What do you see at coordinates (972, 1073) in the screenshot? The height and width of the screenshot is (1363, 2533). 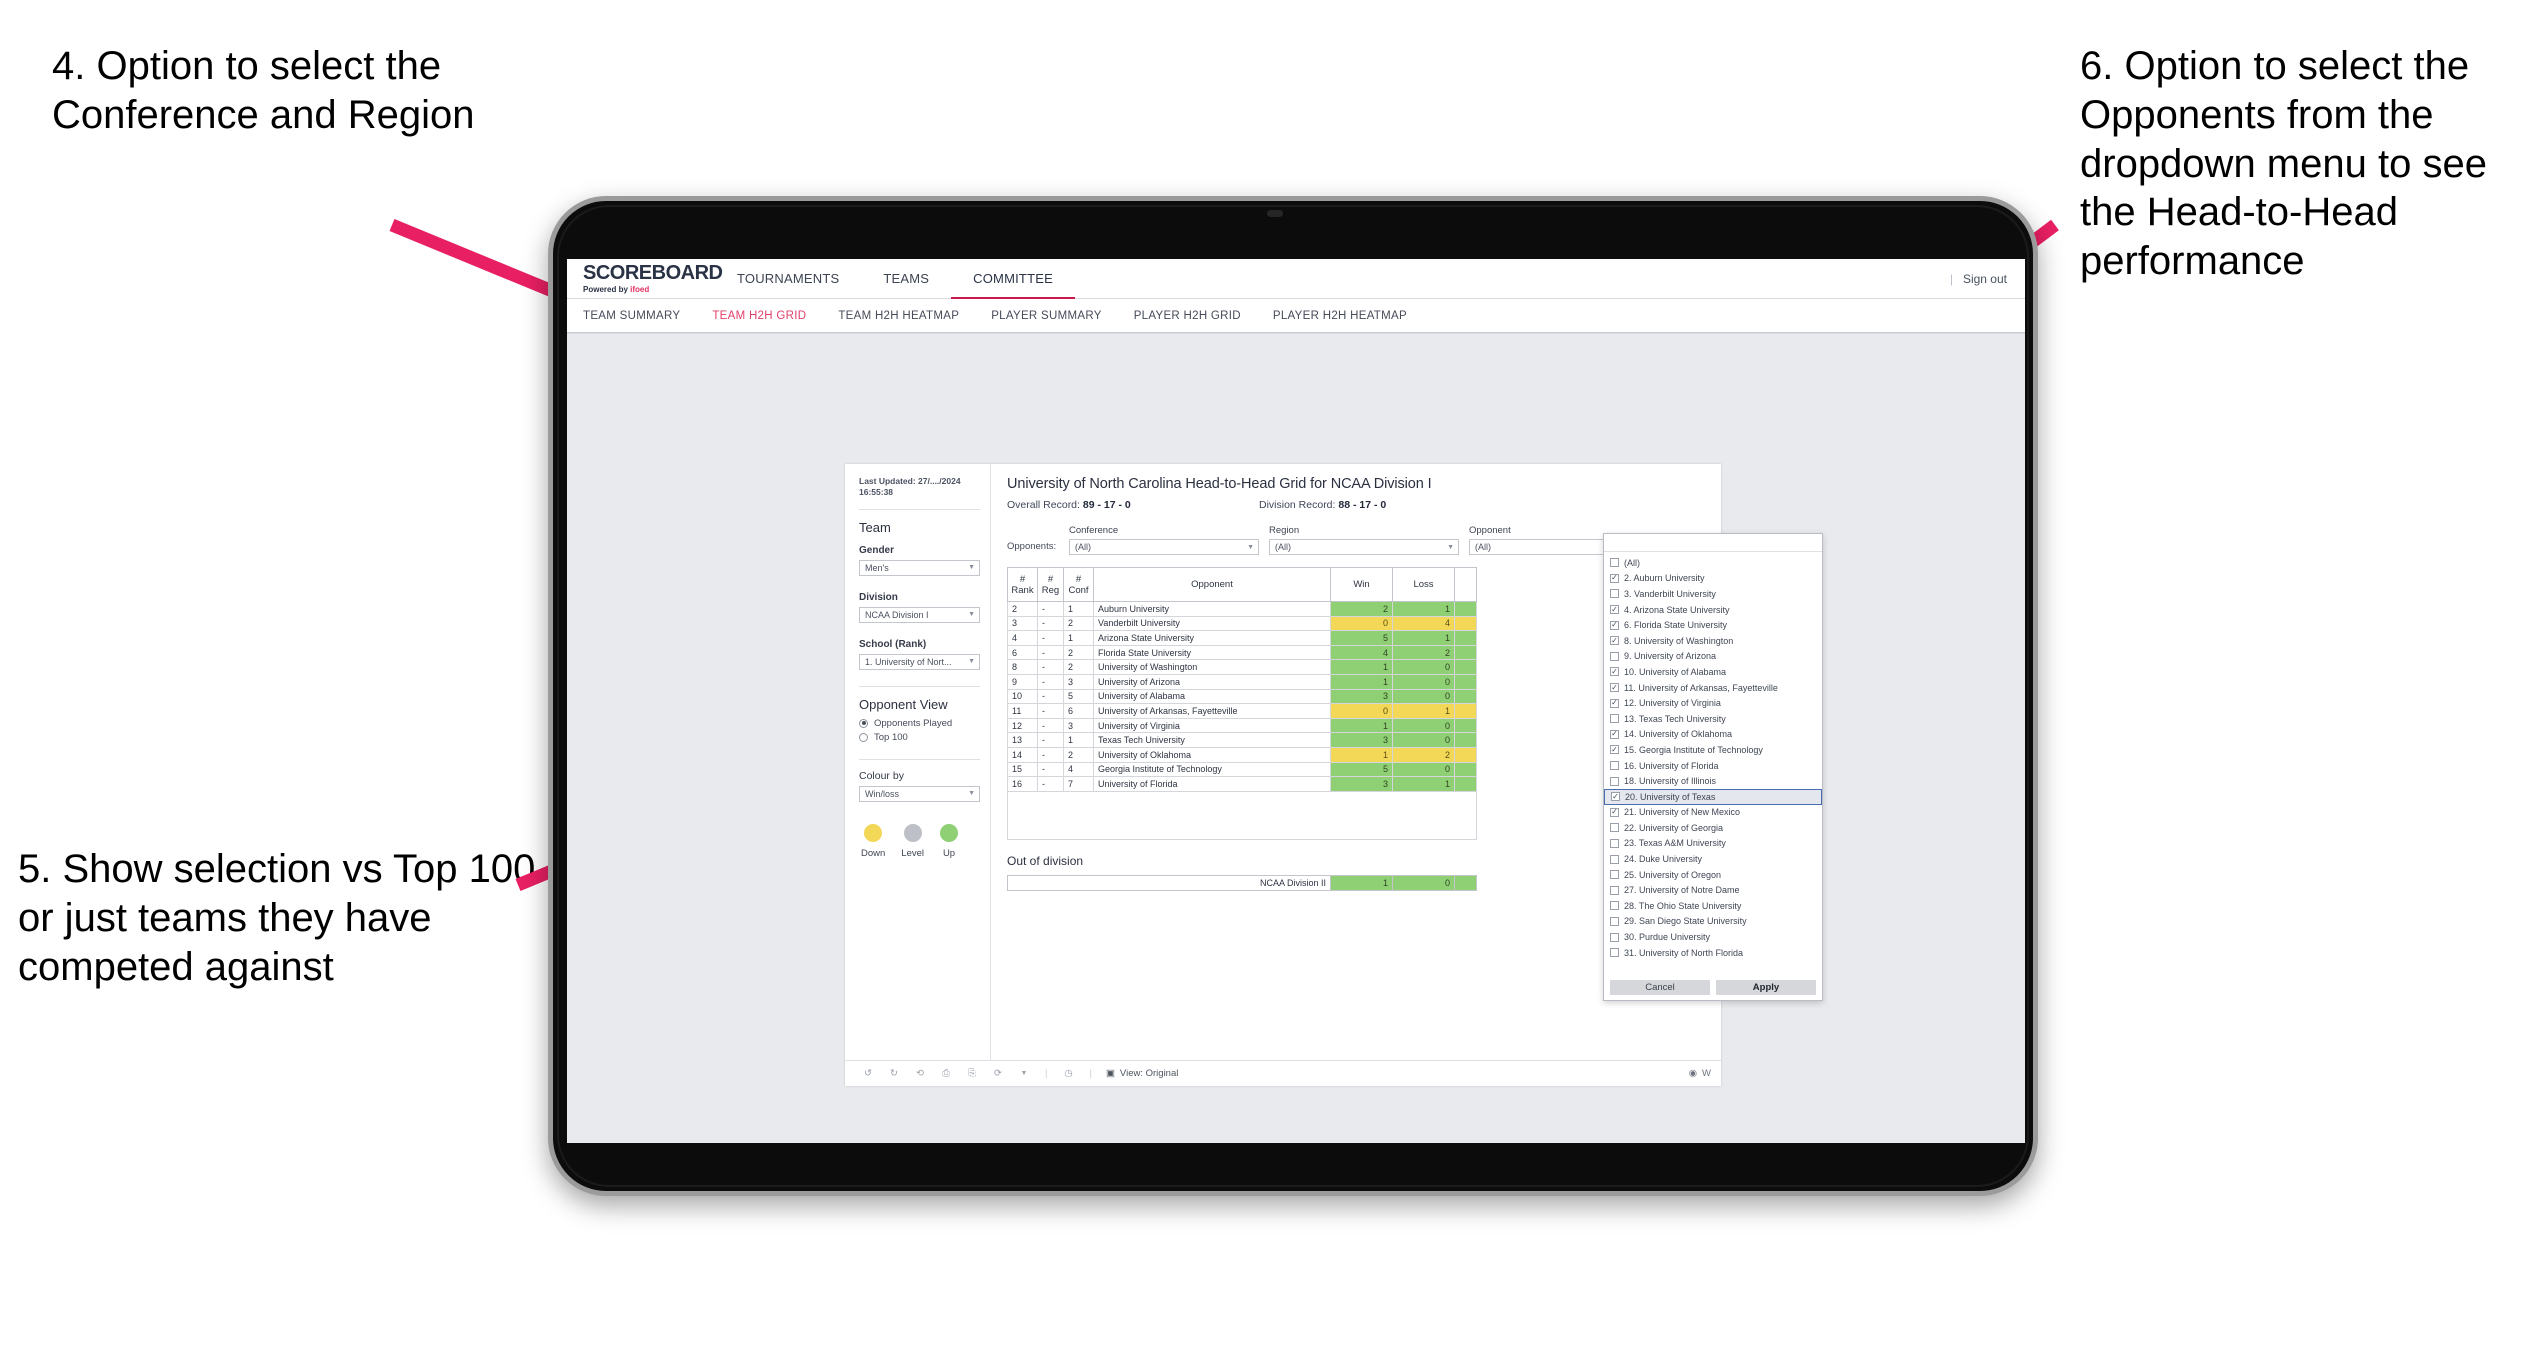 I see `pause-updates-icon: ⎘` at bounding box center [972, 1073].